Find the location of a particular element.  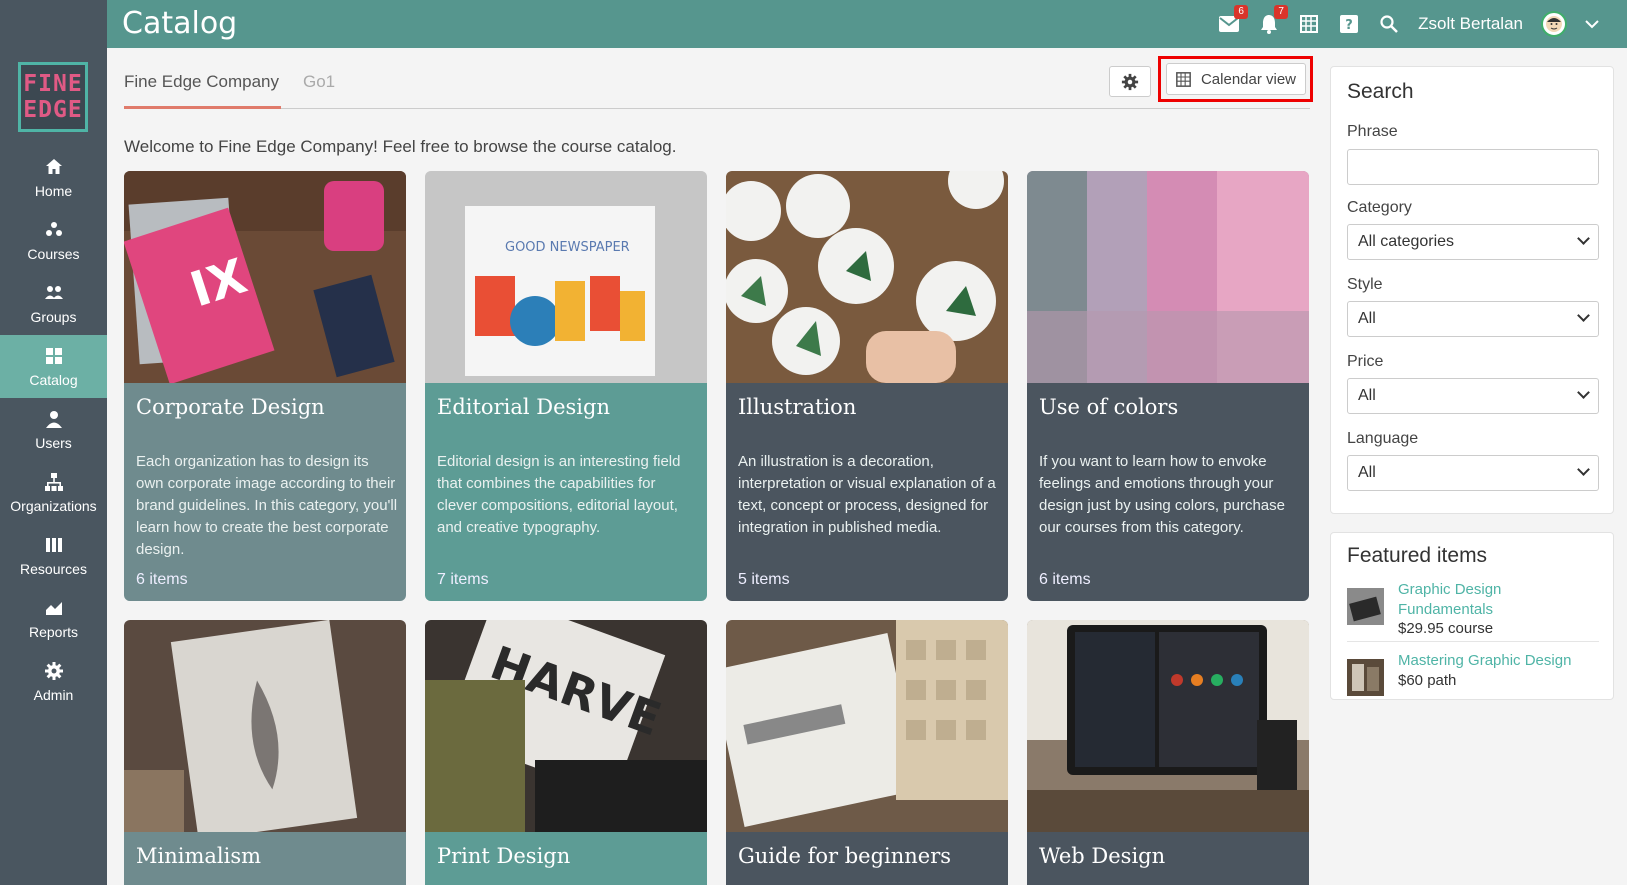

category-card-web-design: Web Design is located at coordinates (1168, 752).